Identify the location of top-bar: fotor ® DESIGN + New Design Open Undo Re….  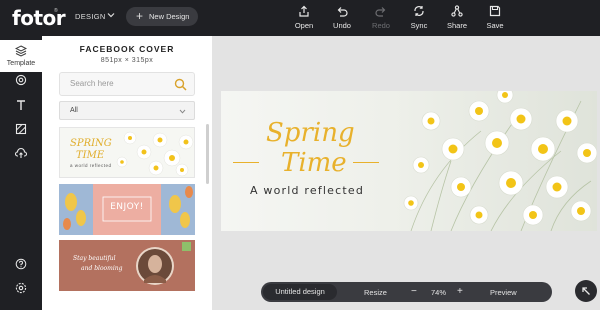
(300, 18).